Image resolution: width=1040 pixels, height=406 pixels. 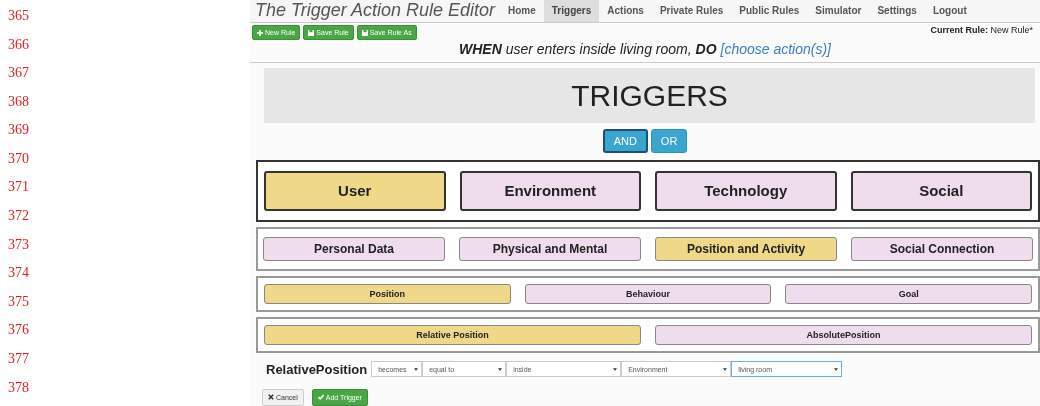 I want to click on category-button: Relative Position, so click(x=452, y=334).